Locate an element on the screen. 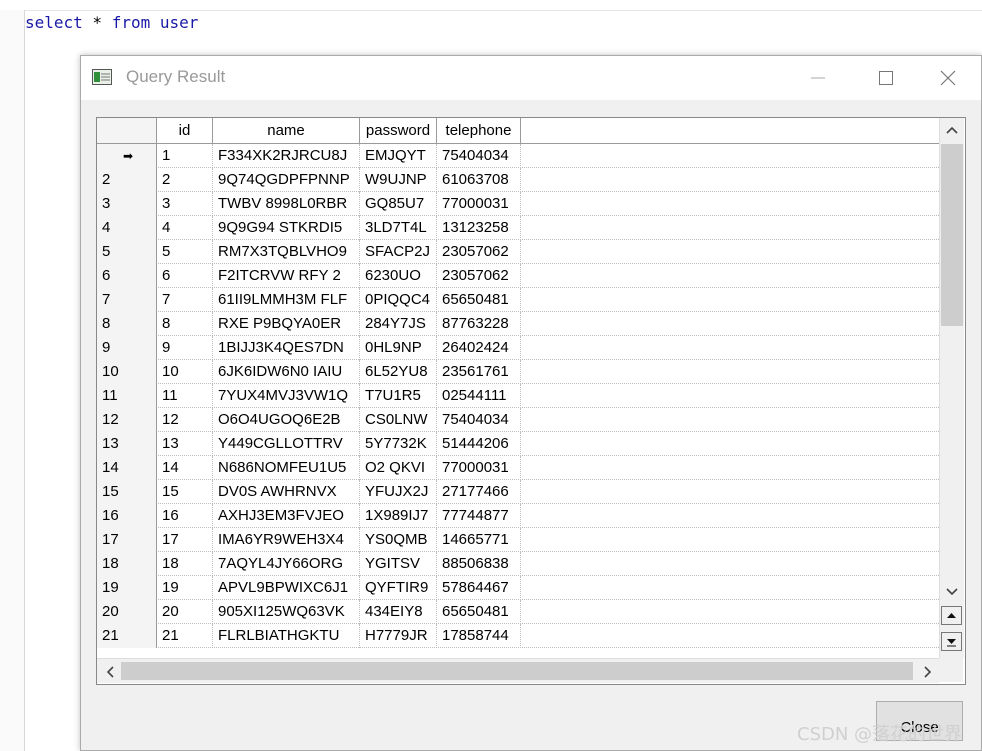  cell-telephone: 77744877 is located at coordinates (479, 516).